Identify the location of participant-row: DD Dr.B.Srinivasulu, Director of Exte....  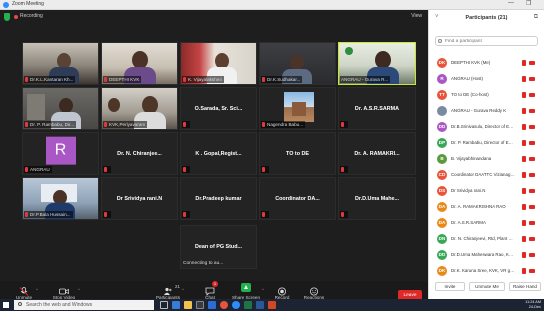
(486, 127).